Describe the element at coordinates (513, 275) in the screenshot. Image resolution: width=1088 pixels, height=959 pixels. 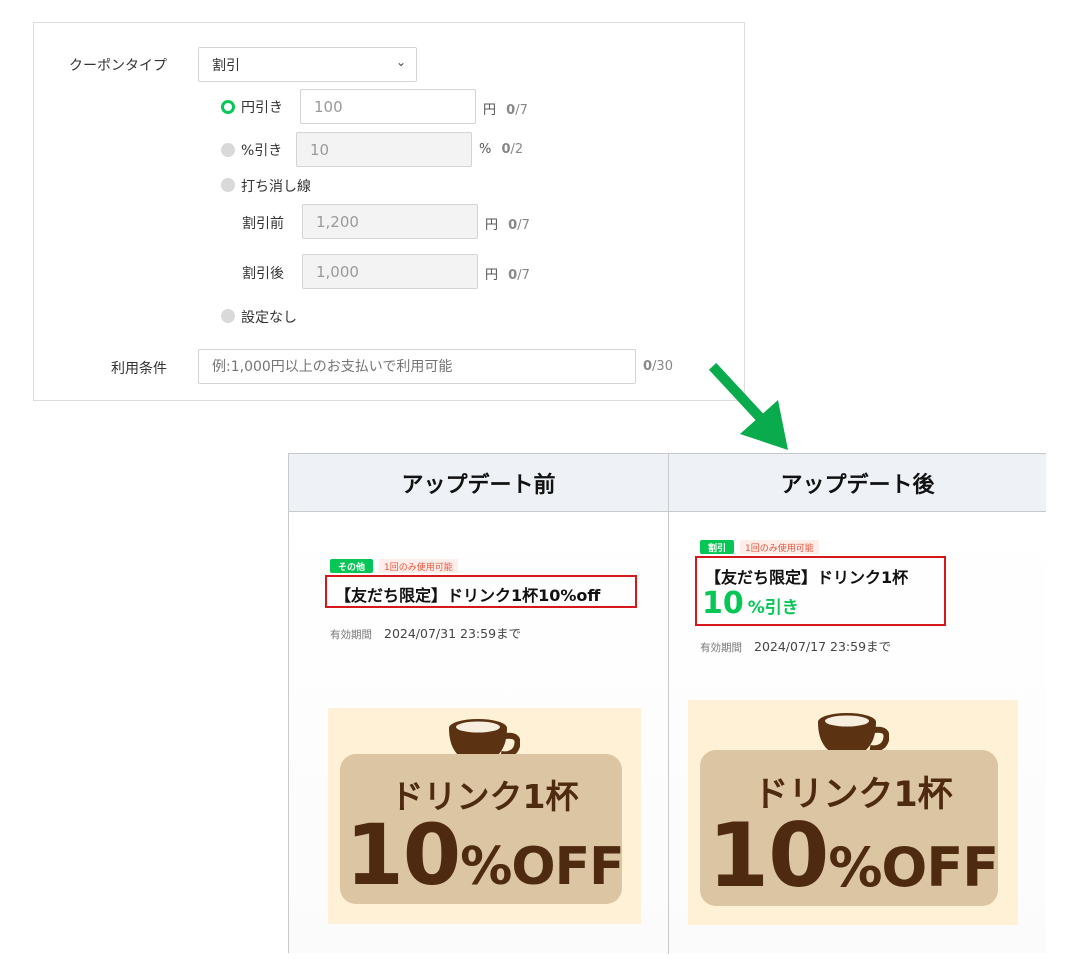
I see `price-after-counter-count: 0` at that location.